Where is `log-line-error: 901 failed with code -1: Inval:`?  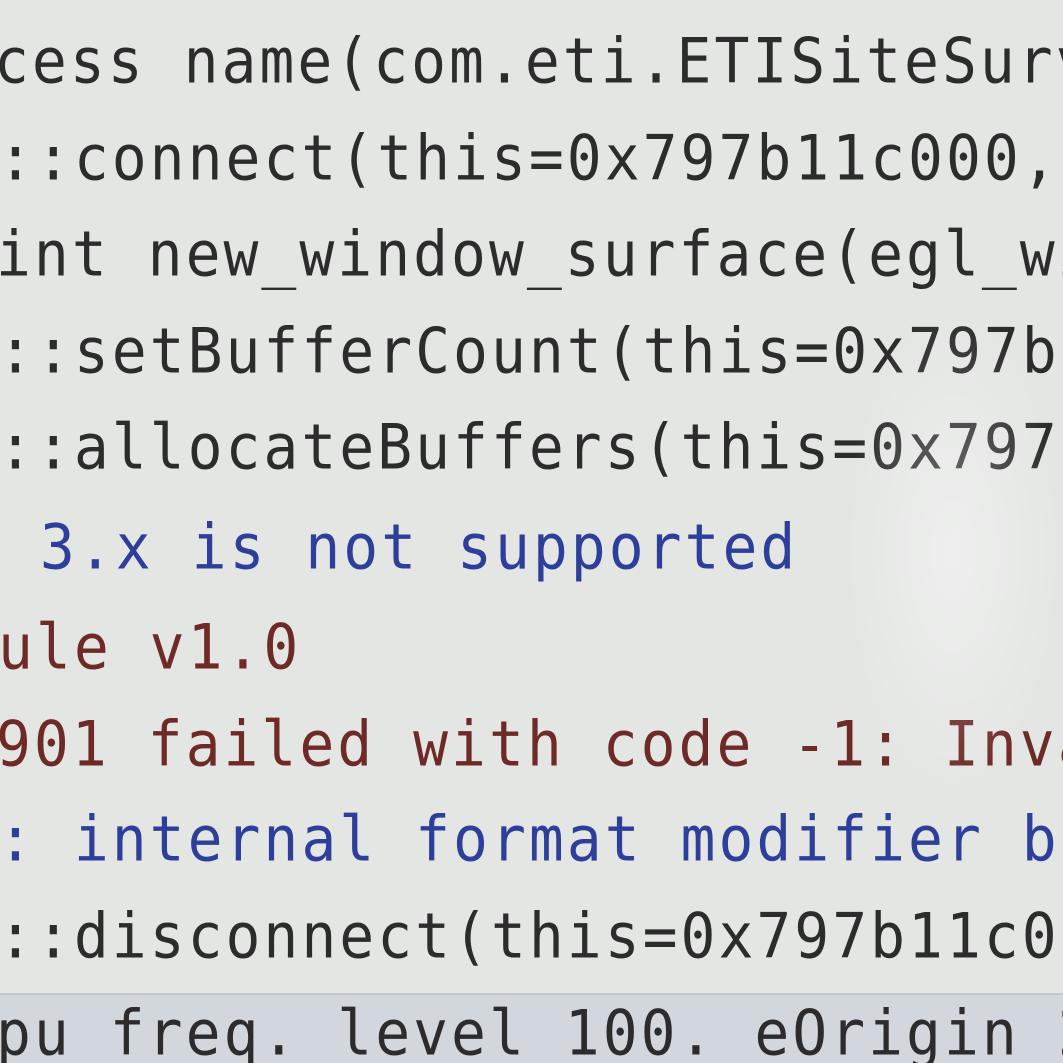 log-line-error: 901 failed with code -1: Inval: is located at coordinates (531, 744).